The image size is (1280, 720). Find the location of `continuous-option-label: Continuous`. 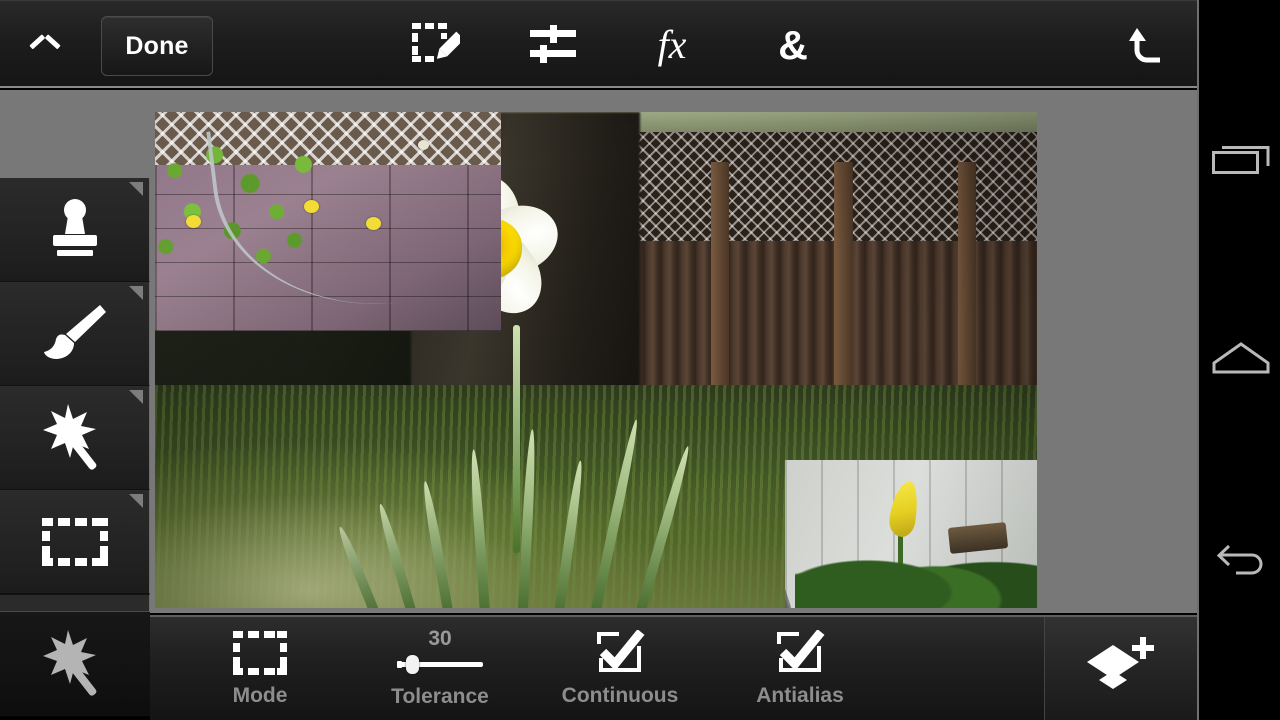

continuous-option-label: Continuous is located at coordinates (620, 695).